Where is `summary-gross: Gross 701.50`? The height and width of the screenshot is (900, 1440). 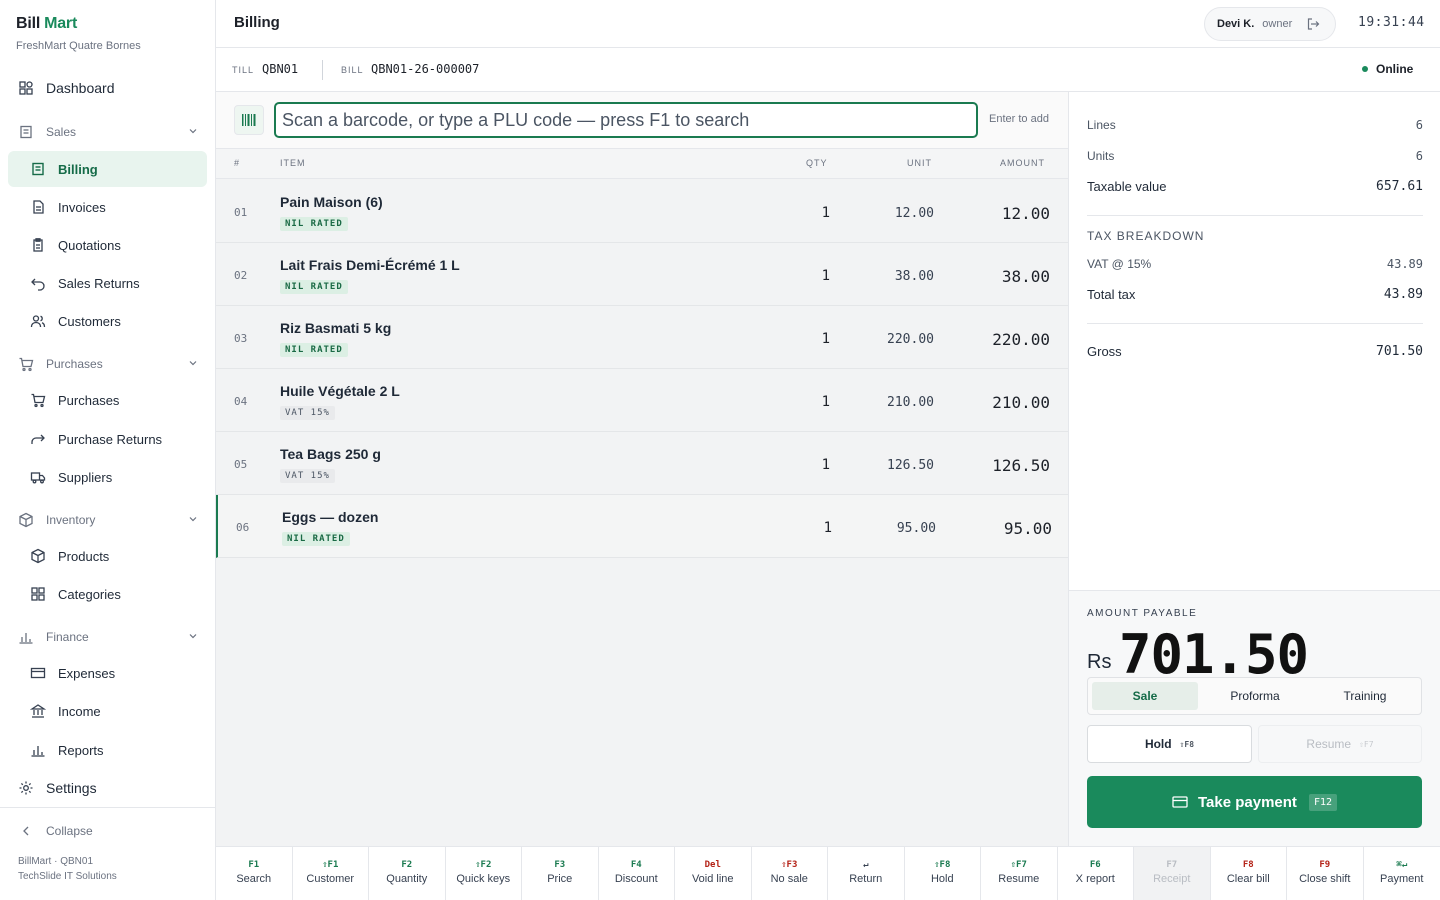 summary-gross: Gross 701.50 is located at coordinates (1255, 351).